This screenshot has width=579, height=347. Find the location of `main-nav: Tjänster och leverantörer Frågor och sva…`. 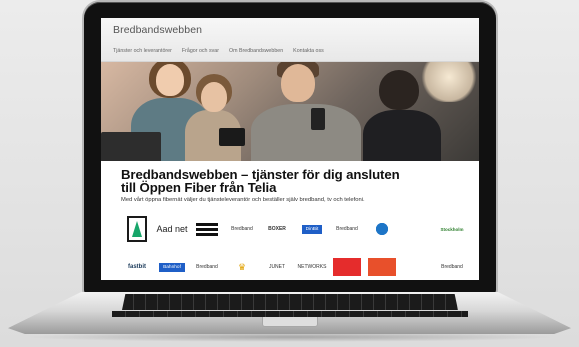

main-nav: Tjänster och leverantörer Frågor och sva… is located at coordinates (290, 51).